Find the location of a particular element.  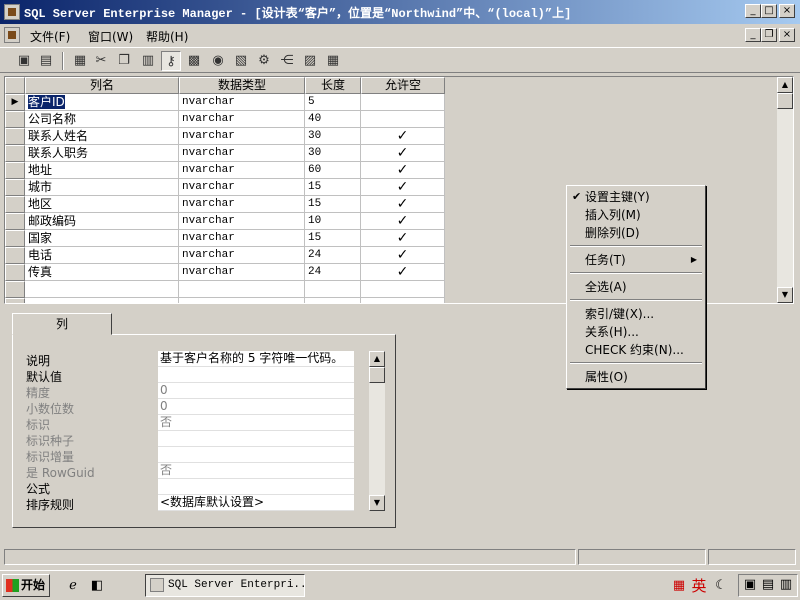

cell-length is located at coordinates (333, 289).